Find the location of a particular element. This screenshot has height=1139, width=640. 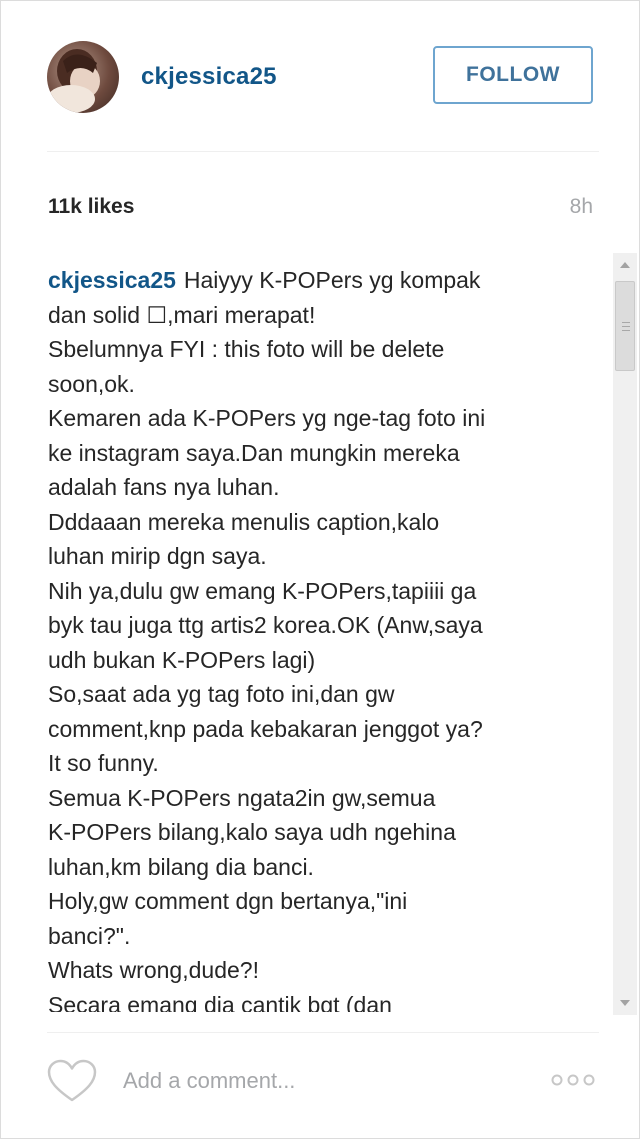

caption-line: Nih ya,dulu gw emang K-POPers,tapiiii ga is located at coordinates (262, 590).